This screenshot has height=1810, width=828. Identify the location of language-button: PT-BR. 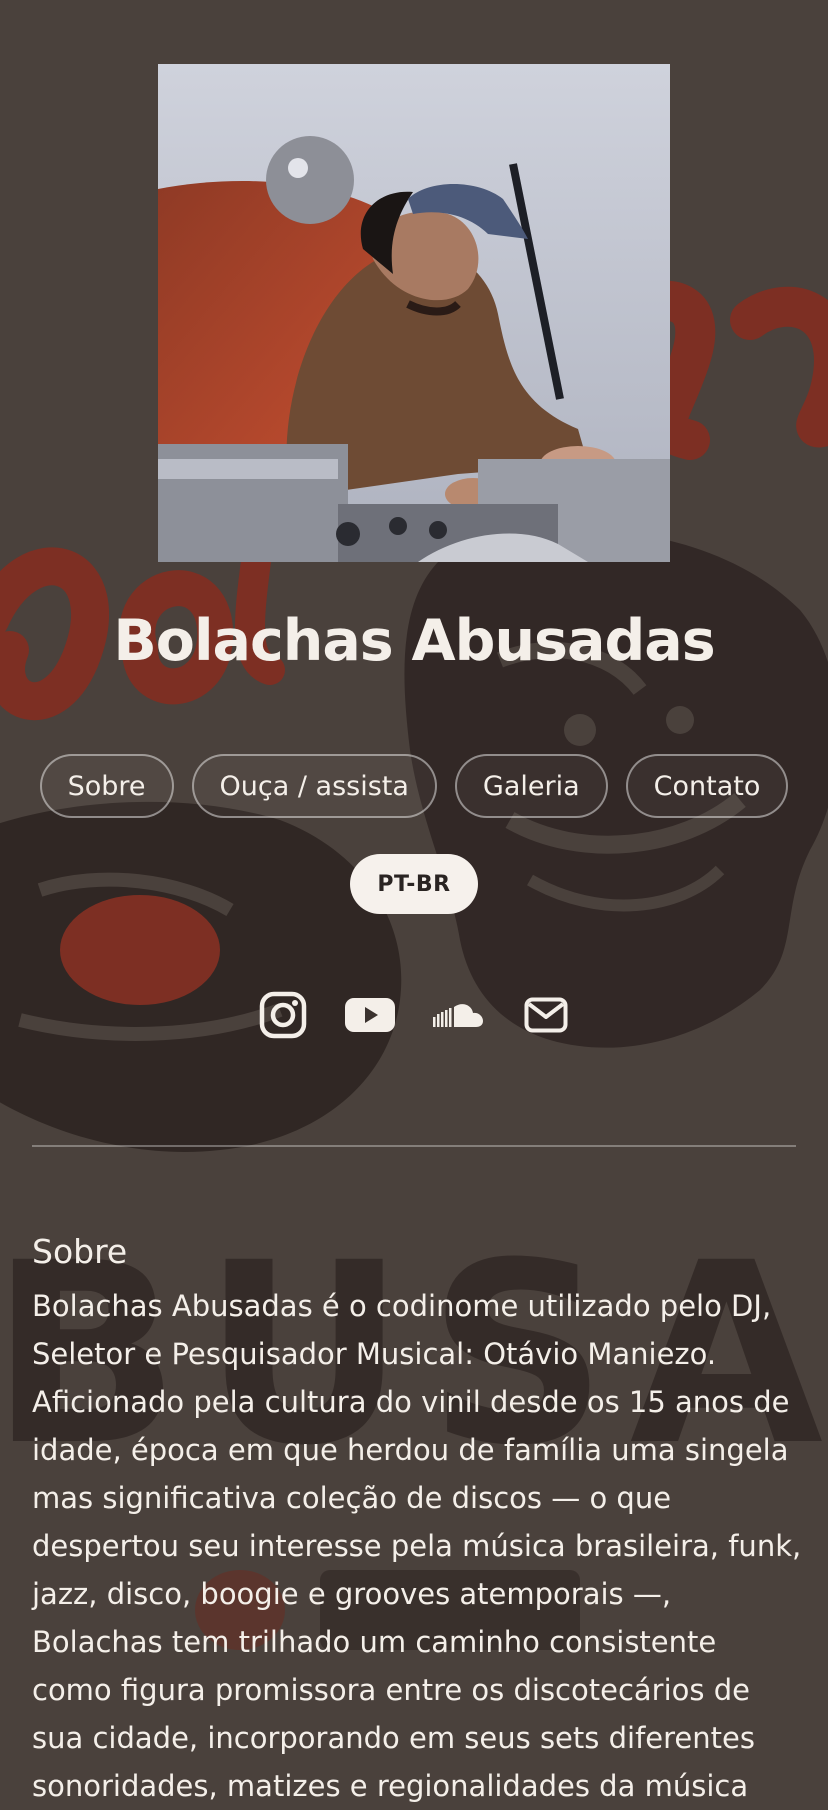
(414, 884).